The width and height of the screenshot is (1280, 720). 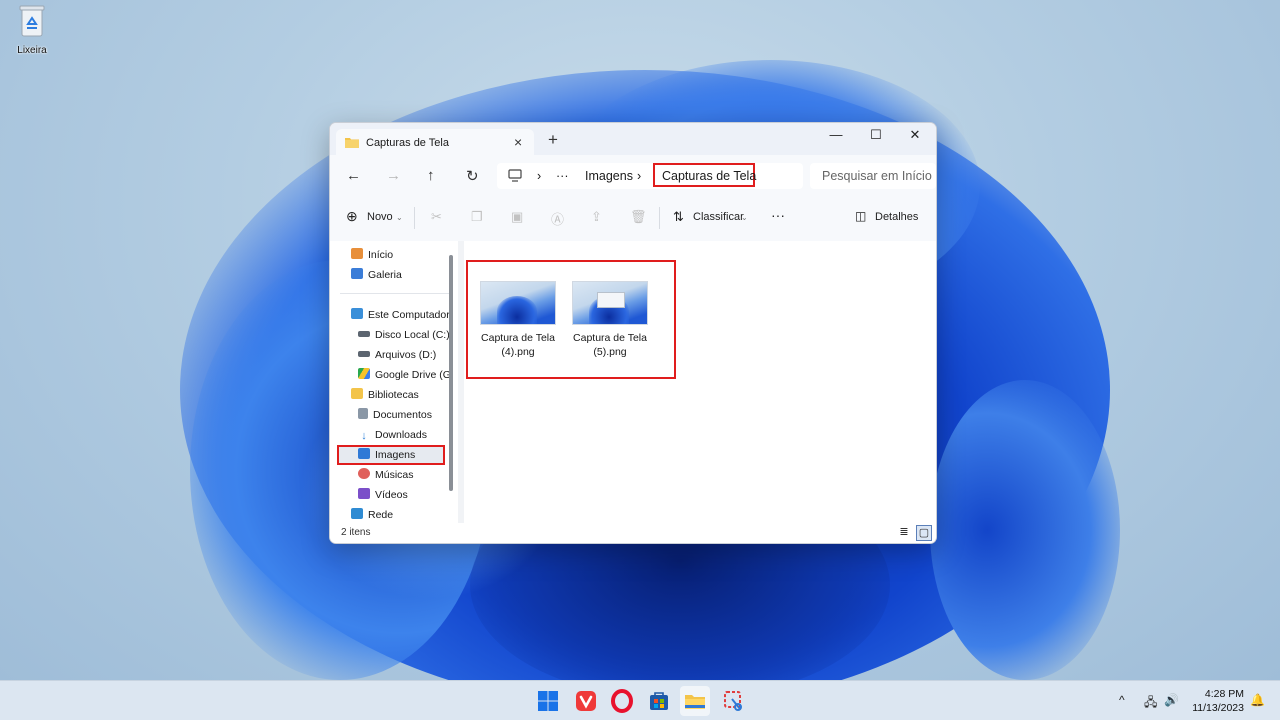 I want to click on rename-icon: Ⓐ, so click(x=557, y=218).